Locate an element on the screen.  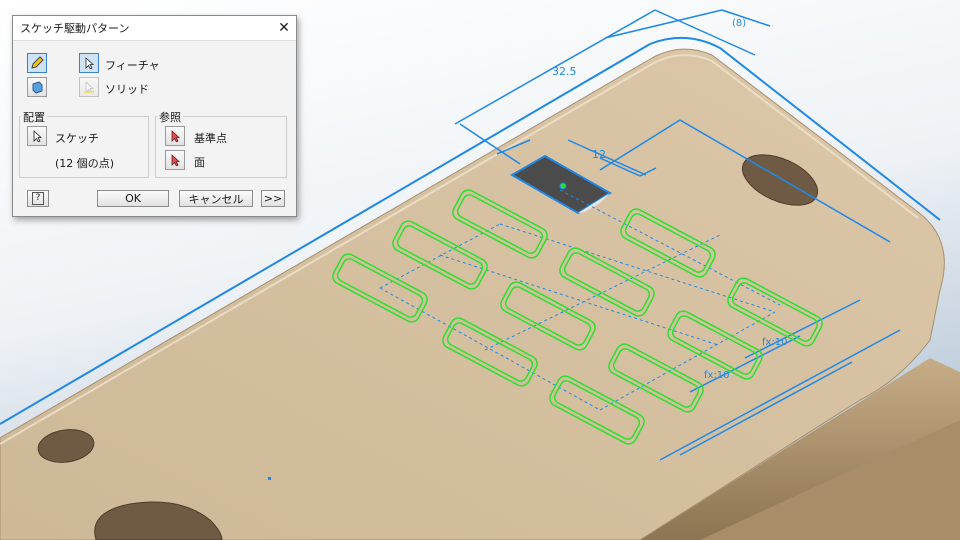
dialog-title: スケッチ駆動パターン is located at coordinates (75, 28).